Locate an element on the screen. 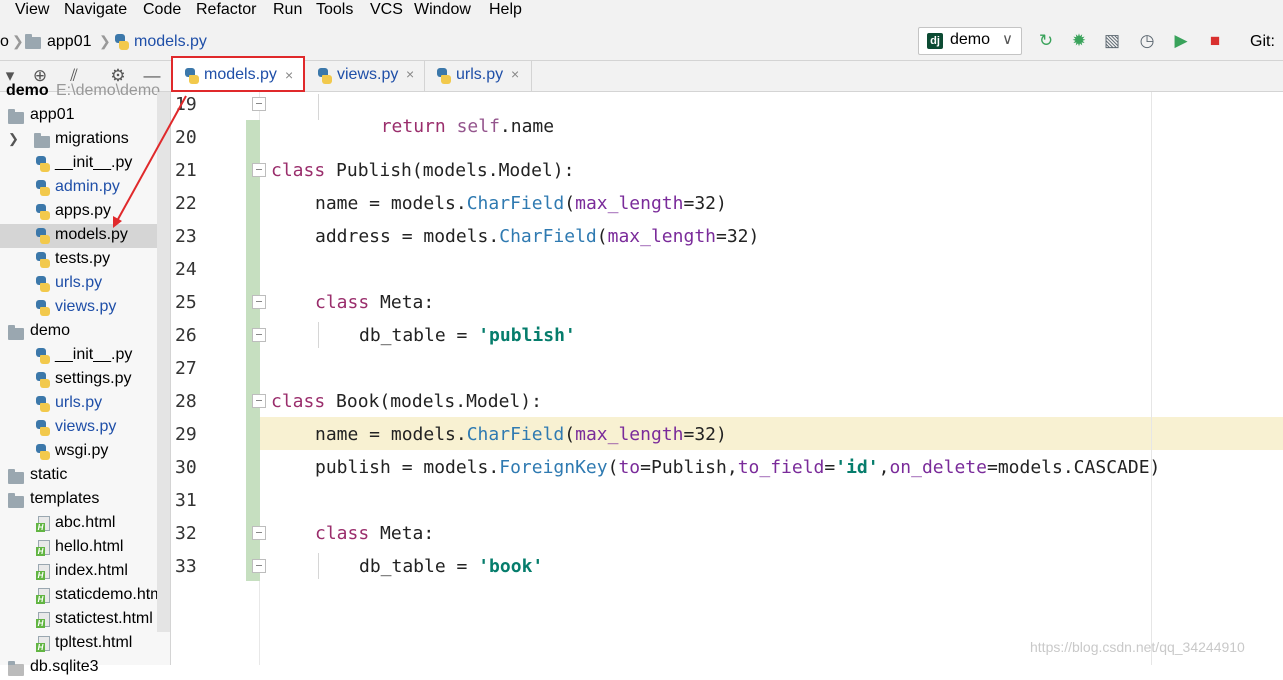 This screenshot has height=680, width=1283. tree-item: app01 is located at coordinates (85, 116).